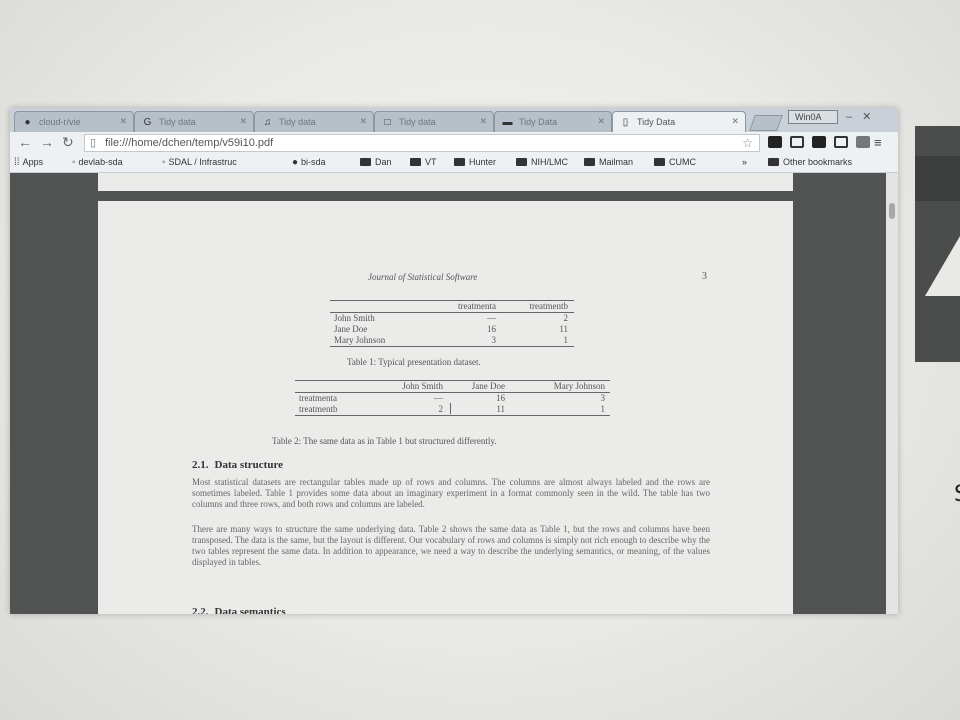 This screenshot has width=960, height=720. I want to click on bookmark-folder: VT, so click(423, 162).